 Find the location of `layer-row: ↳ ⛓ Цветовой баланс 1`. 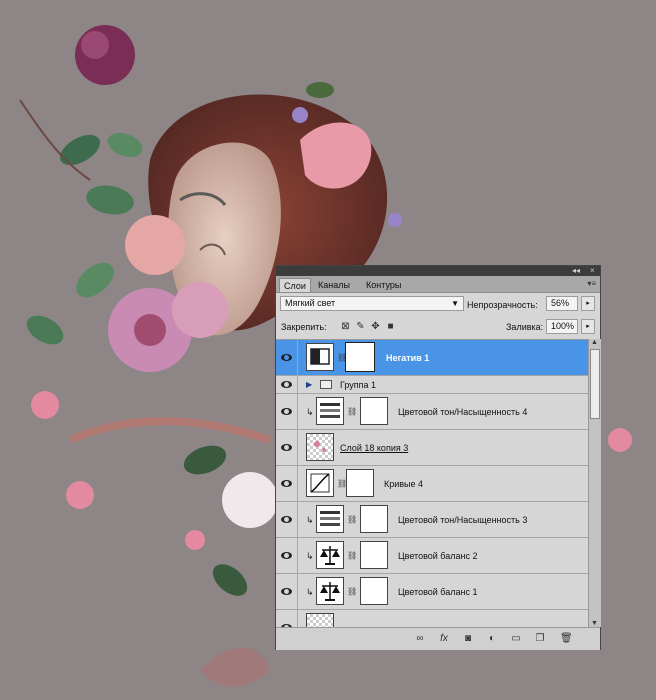

layer-row: ↳ ⛓ Цветовой баланс 1 is located at coordinates (432, 592).